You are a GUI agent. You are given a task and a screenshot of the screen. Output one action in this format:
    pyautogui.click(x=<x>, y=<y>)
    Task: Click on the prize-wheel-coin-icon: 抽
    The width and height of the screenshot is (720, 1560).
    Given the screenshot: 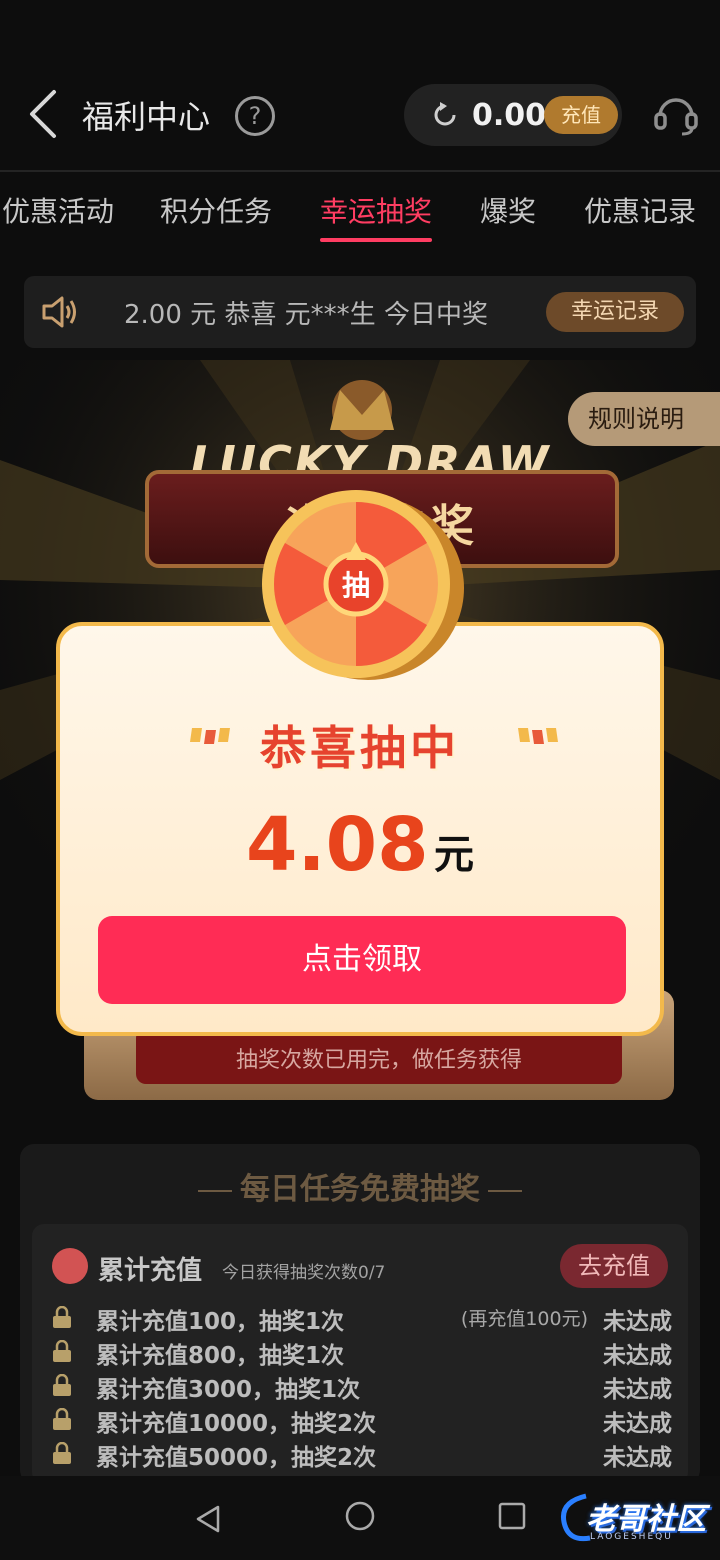 What is the action you would take?
    pyautogui.click(x=363, y=585)
    